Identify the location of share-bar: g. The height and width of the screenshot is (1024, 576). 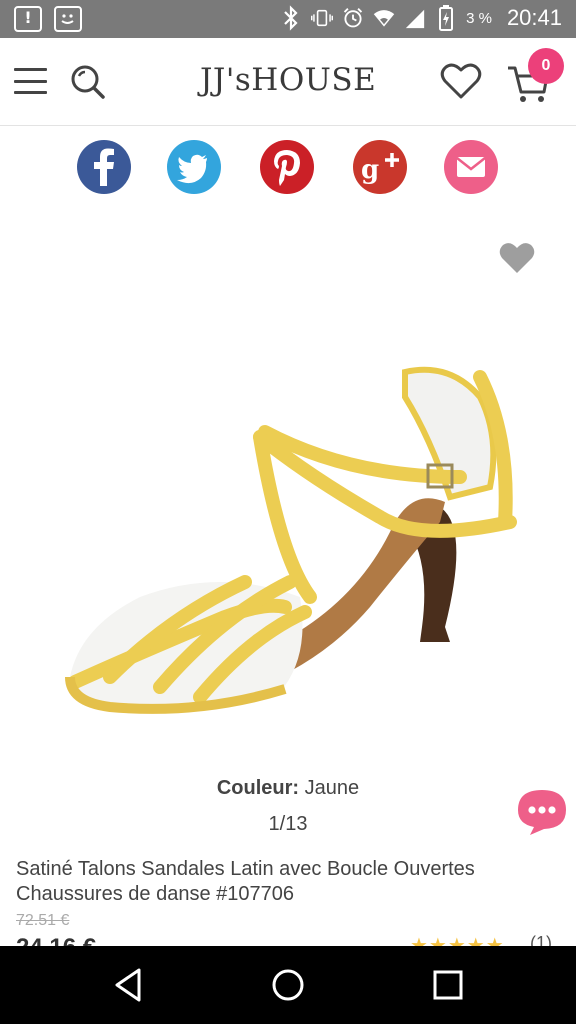
(288, 167).